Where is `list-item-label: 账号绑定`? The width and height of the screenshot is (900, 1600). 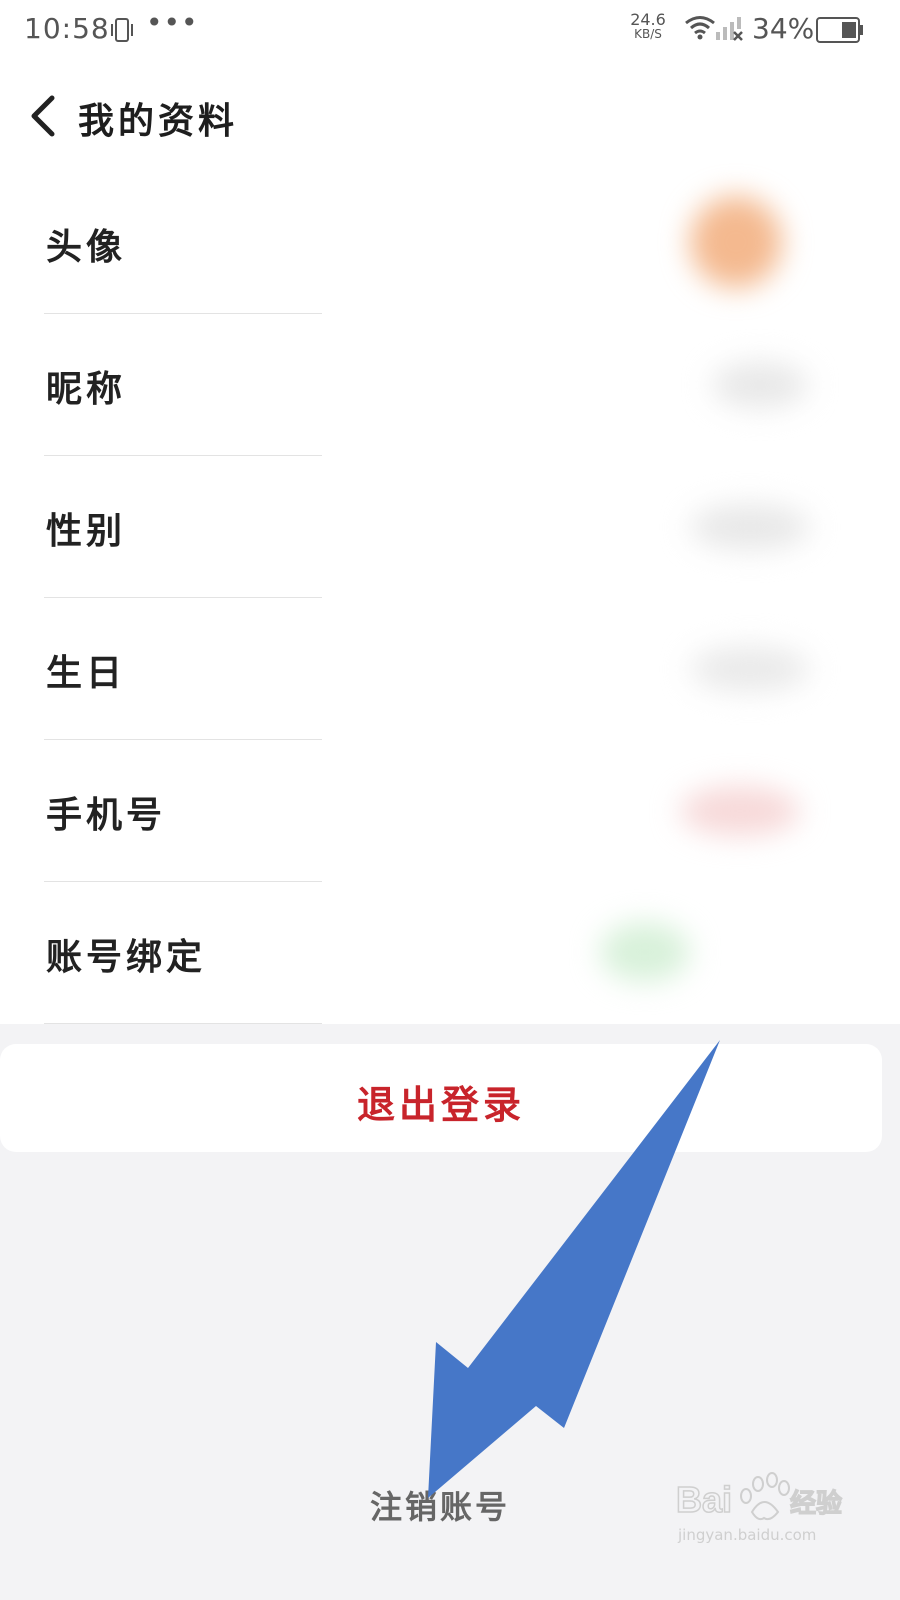
list-item-label: 账号绑定 is located at coordinates (126, 957).